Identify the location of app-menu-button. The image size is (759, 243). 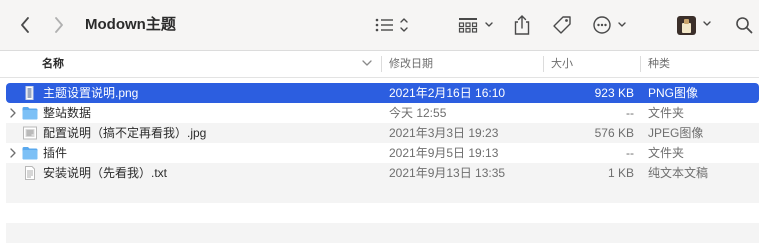
(695, 25).